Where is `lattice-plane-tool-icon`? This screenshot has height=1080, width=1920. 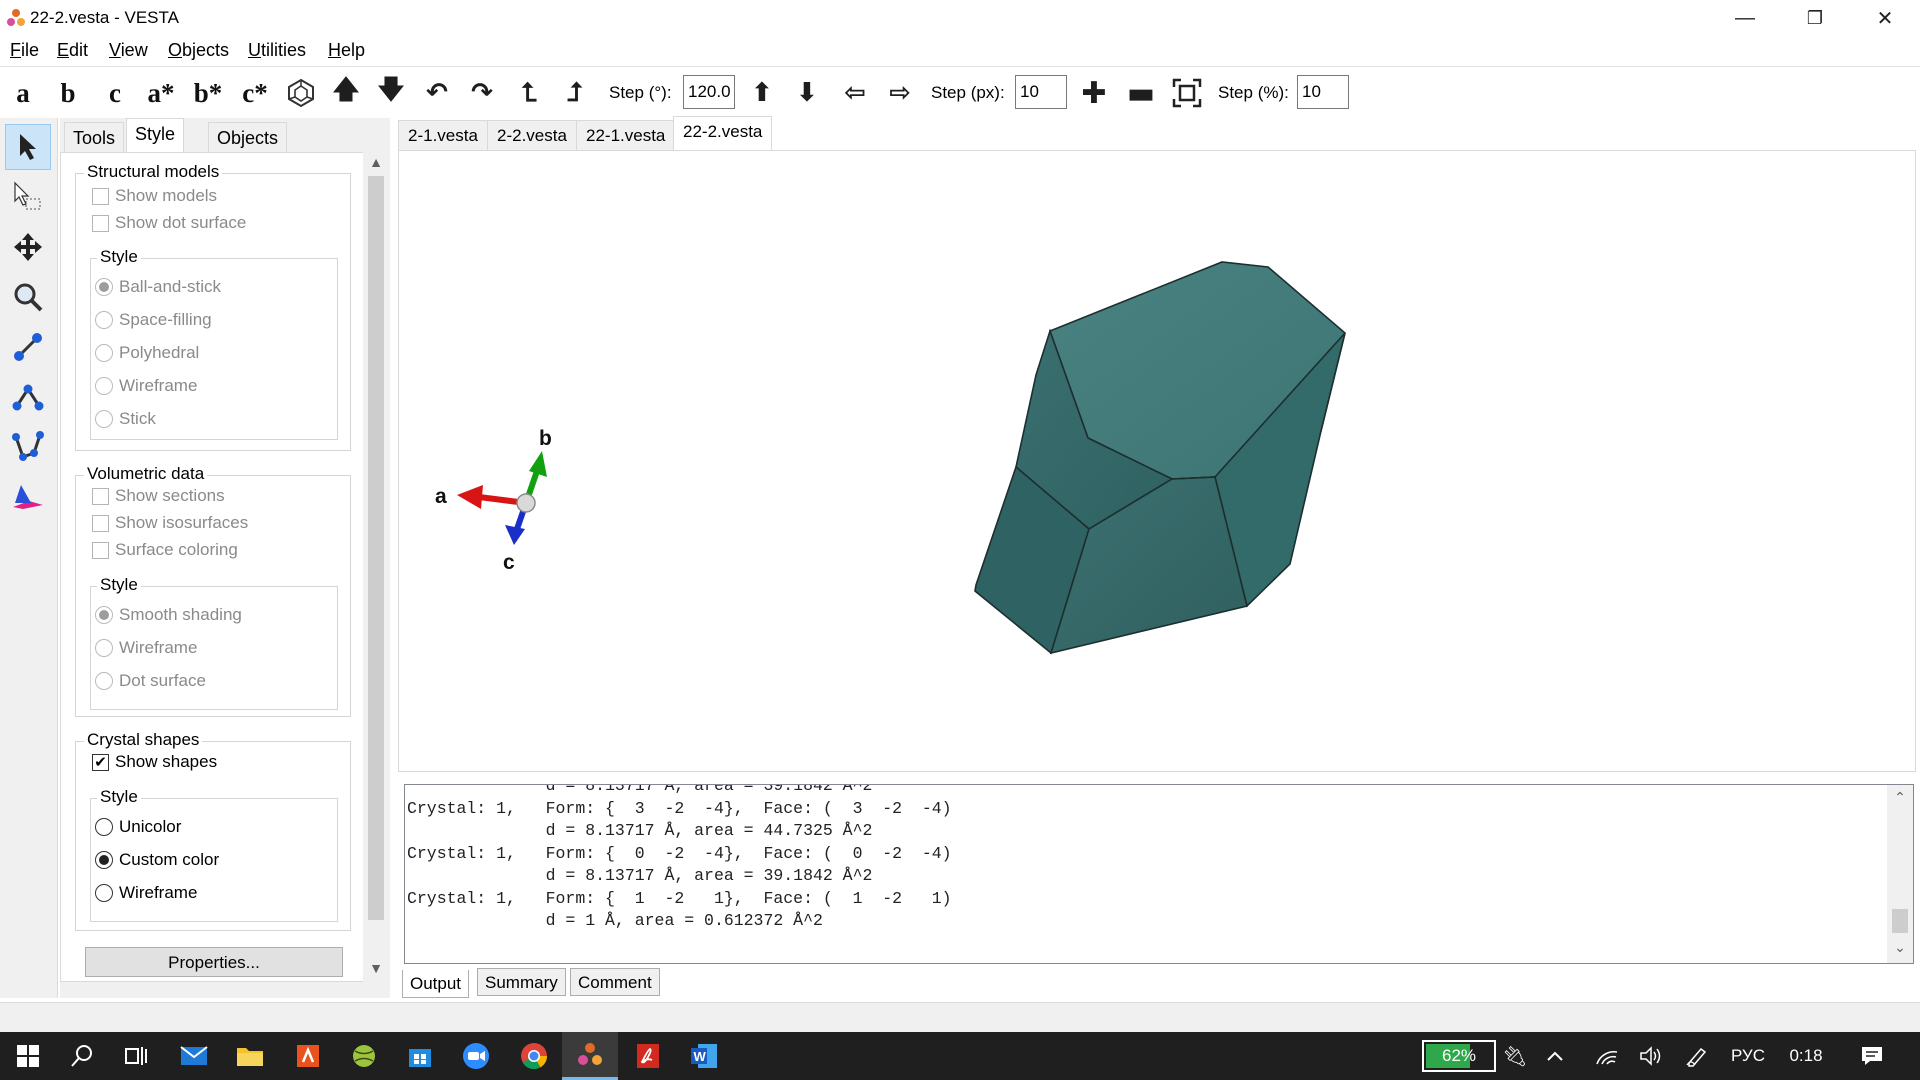 lattice-plane-tool-icon is located at coordinates (28, 497).